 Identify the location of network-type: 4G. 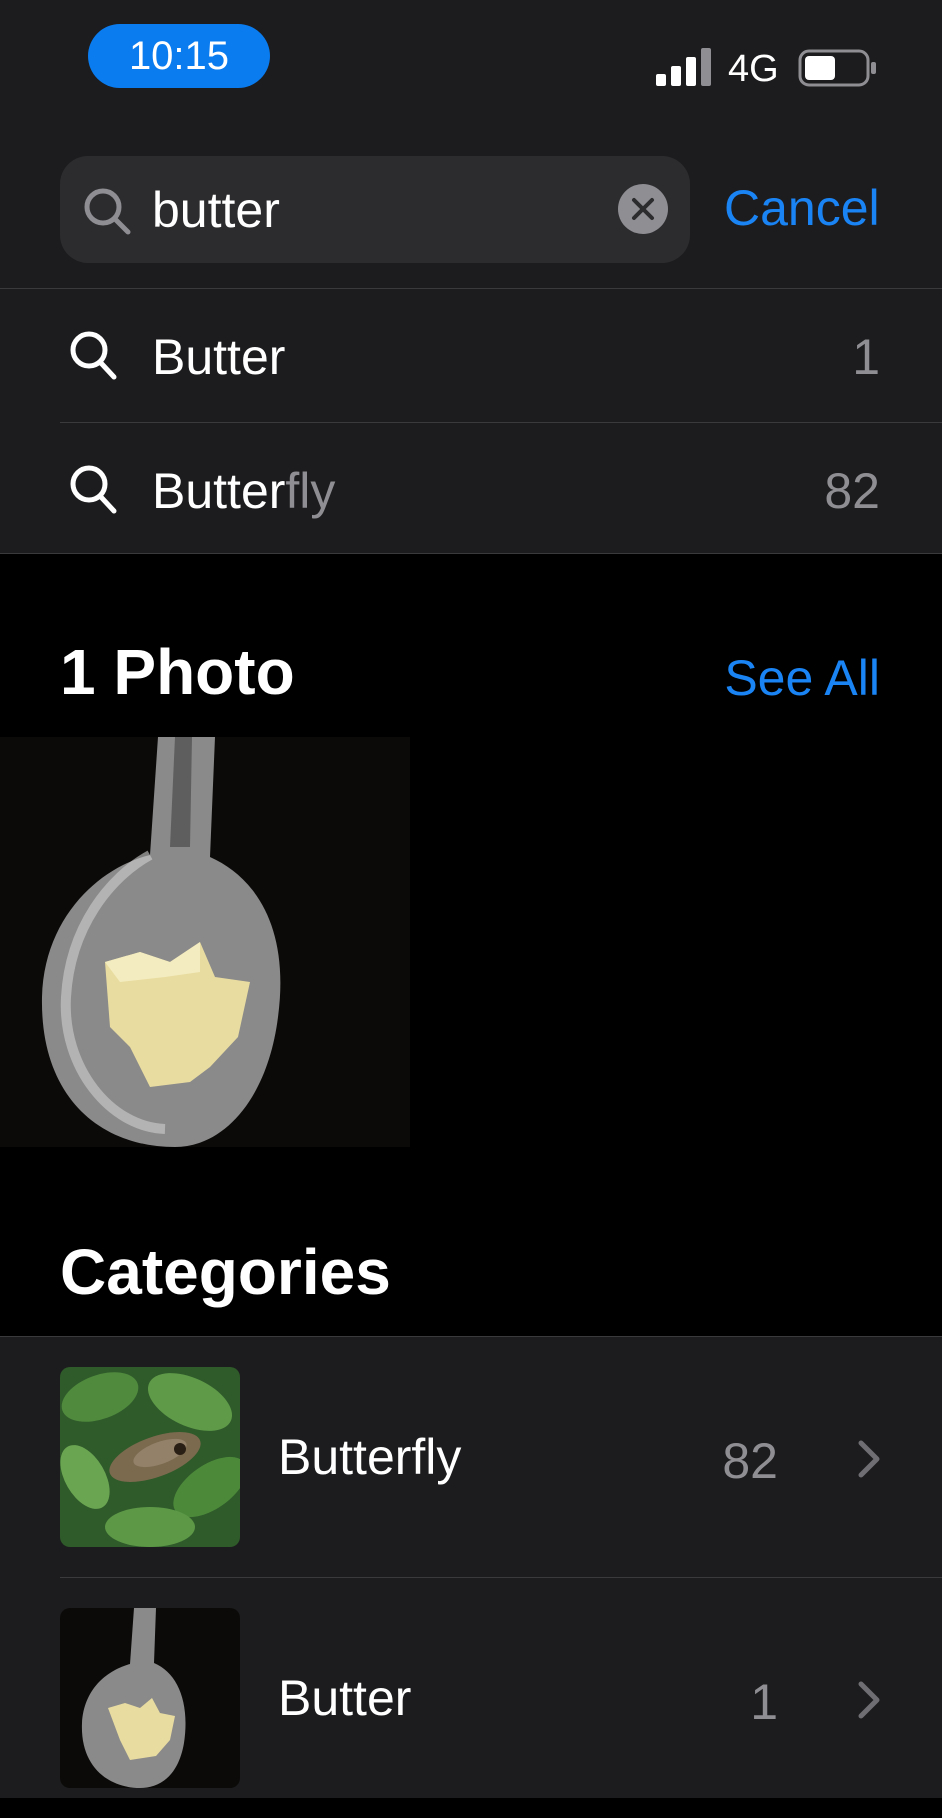
(753, 69).